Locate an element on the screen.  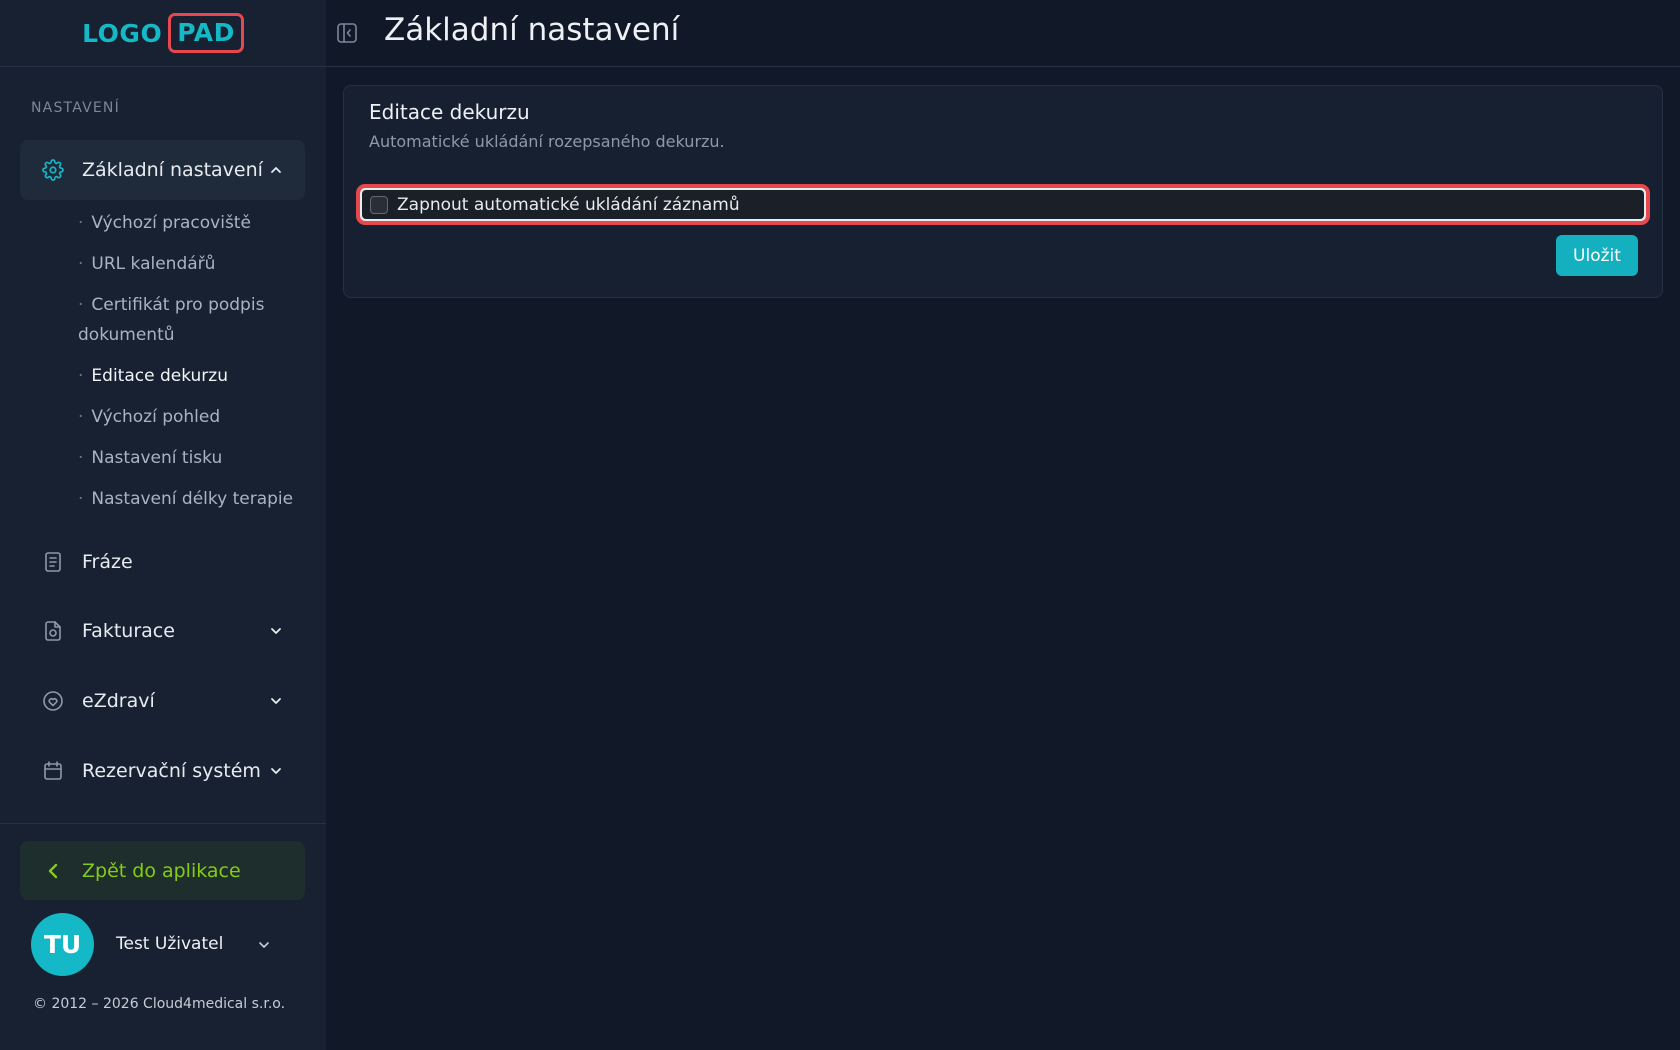
heart-icon is located at coordinates (53, 701).